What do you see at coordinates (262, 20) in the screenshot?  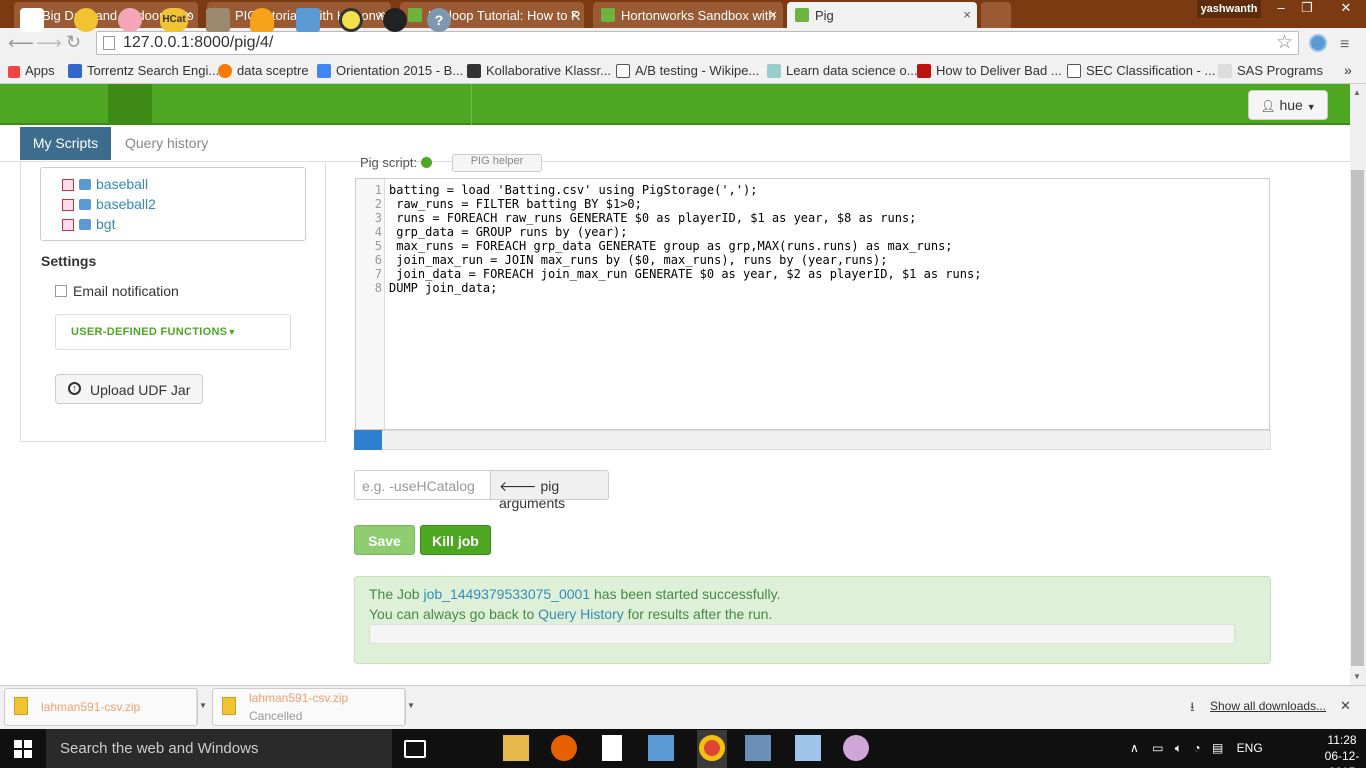 I see `job-browser-icon` at bounding box center [262, 20].